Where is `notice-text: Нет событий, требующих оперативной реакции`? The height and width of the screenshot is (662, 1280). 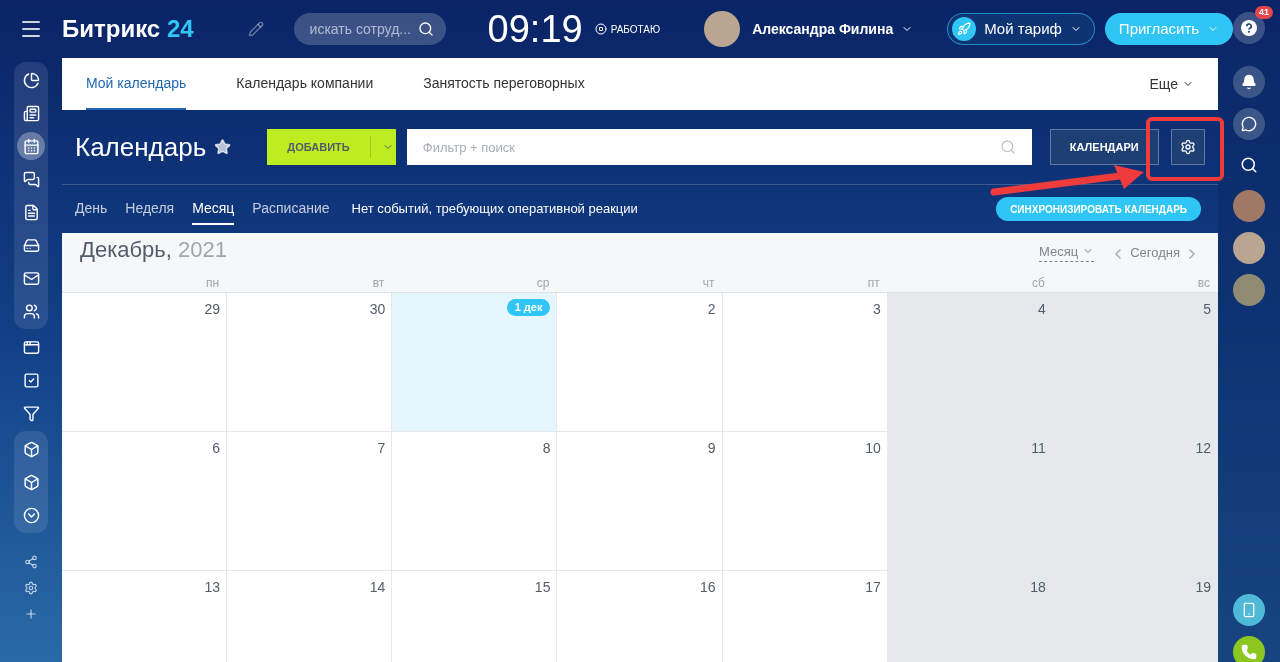 notice-text: Нет событий, требующих оперативной реакции is located at coordinates (494, 209).